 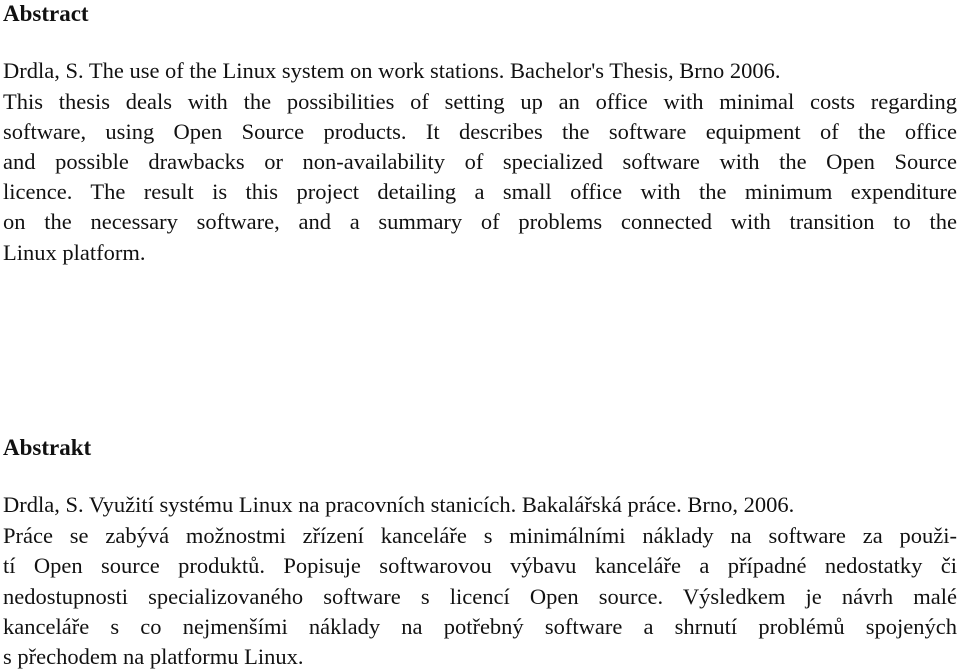 What do you see at coordinates (46, 13) in the screenshot?
I see `abstract-heading: Abstract` at bounding box center [46, 13].